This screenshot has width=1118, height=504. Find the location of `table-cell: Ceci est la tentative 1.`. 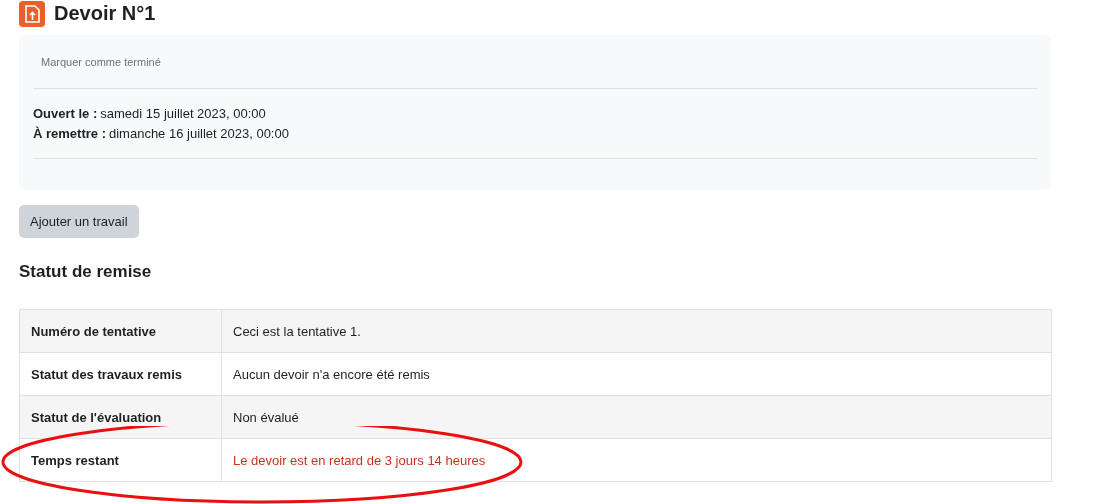

table-cell: Ceci est la tentative 1. is located at coordinates (636, 331).